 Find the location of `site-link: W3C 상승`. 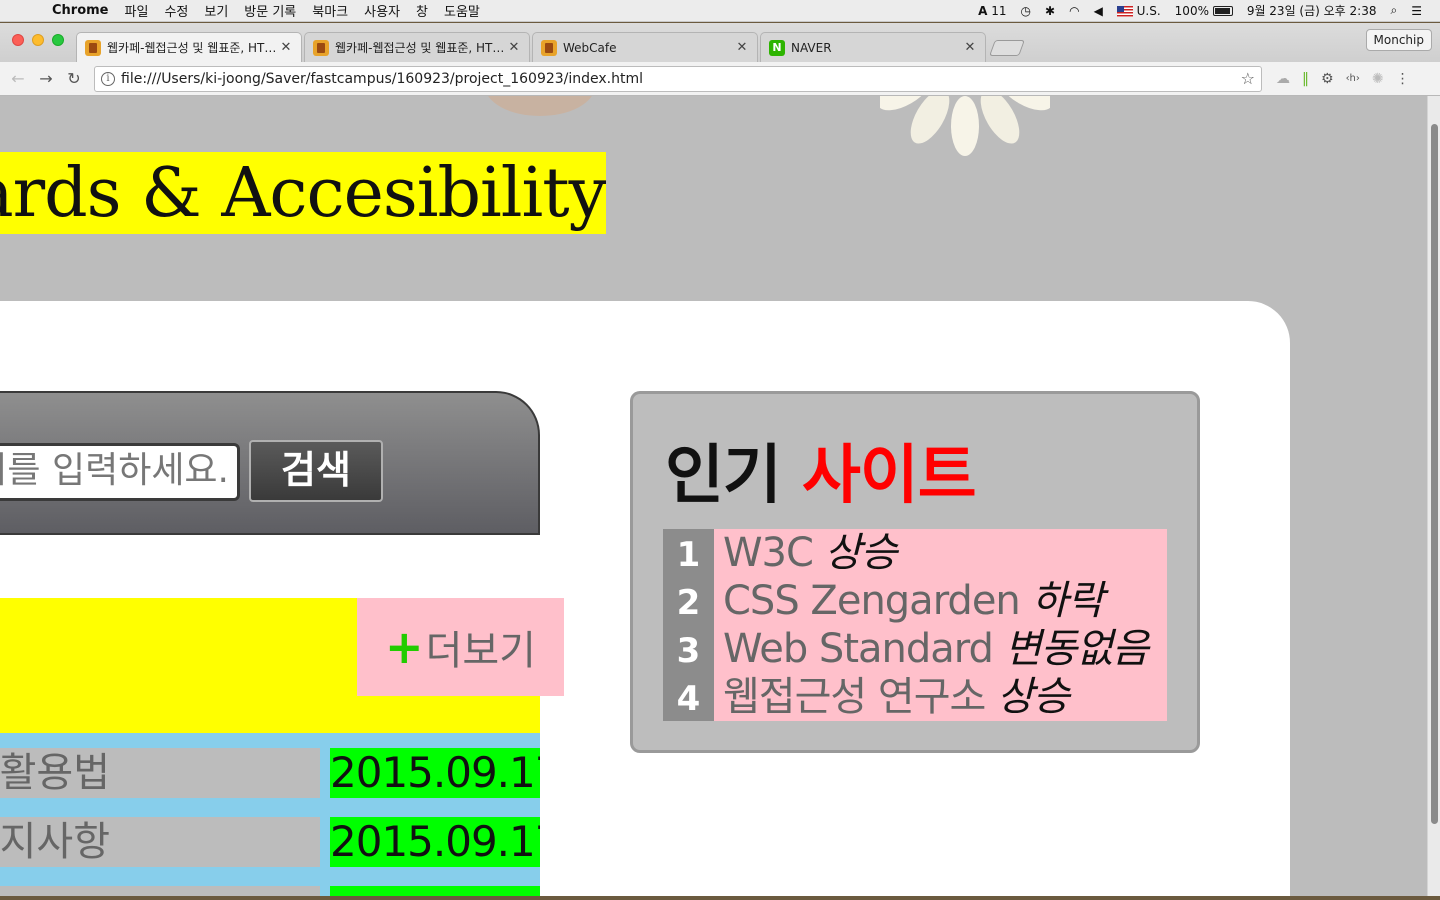

site-link: W3C 상승 is located at coordinates (810, 553).